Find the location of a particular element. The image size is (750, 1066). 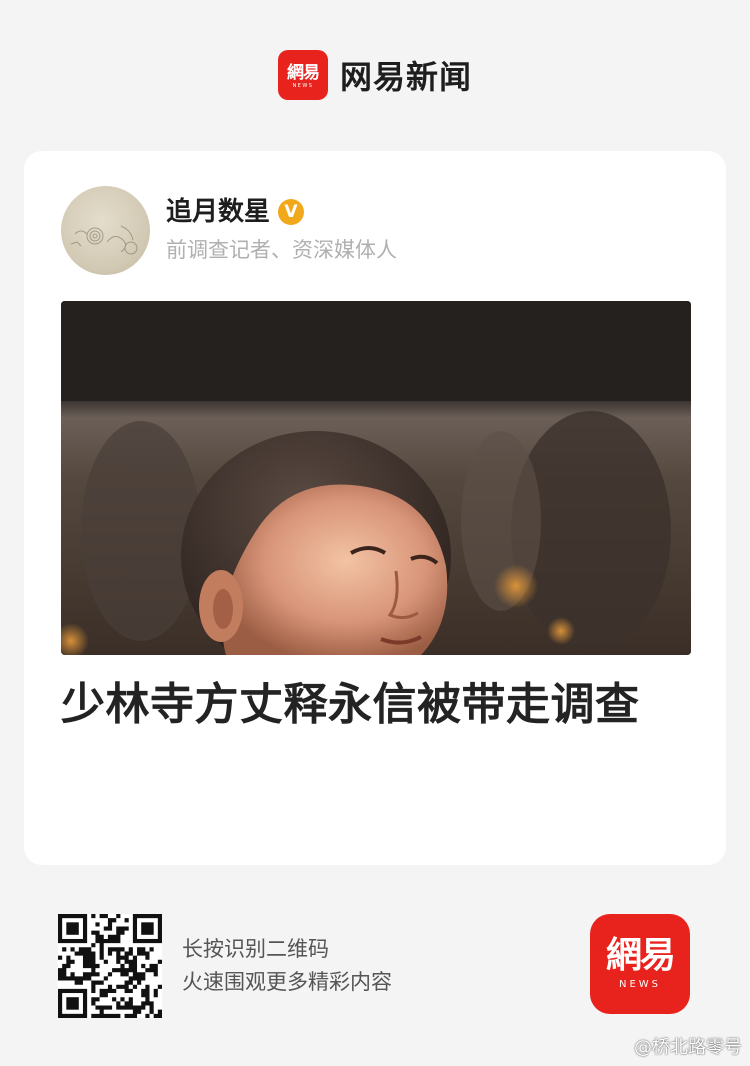

logo-sub: NEWS is located at coordinates (303, 86).